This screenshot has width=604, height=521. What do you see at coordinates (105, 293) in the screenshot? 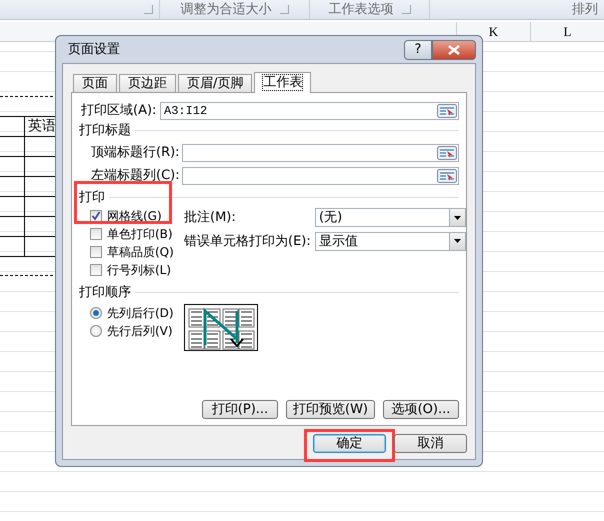
I see `section-heading: 打印顺序` at bounding box center [105, 293].